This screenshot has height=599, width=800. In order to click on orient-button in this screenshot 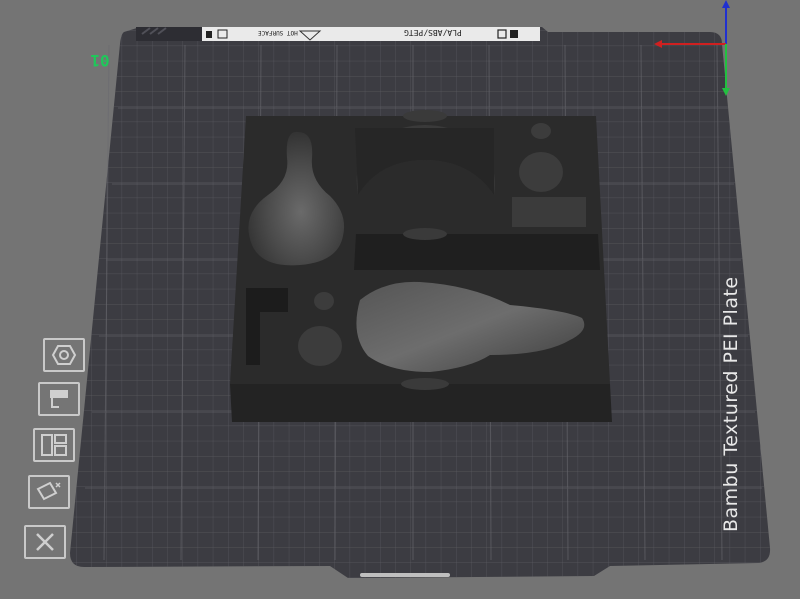, I will do `click(64, 355)`.